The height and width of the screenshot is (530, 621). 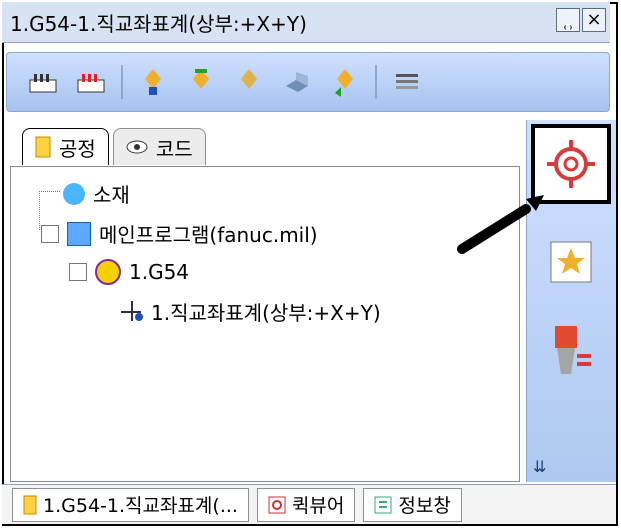 What do you see at coordinates (159, 272) in the screenshot?
I see `tree-node-g54-label: 1.G54` at bounding box center [159, 272].